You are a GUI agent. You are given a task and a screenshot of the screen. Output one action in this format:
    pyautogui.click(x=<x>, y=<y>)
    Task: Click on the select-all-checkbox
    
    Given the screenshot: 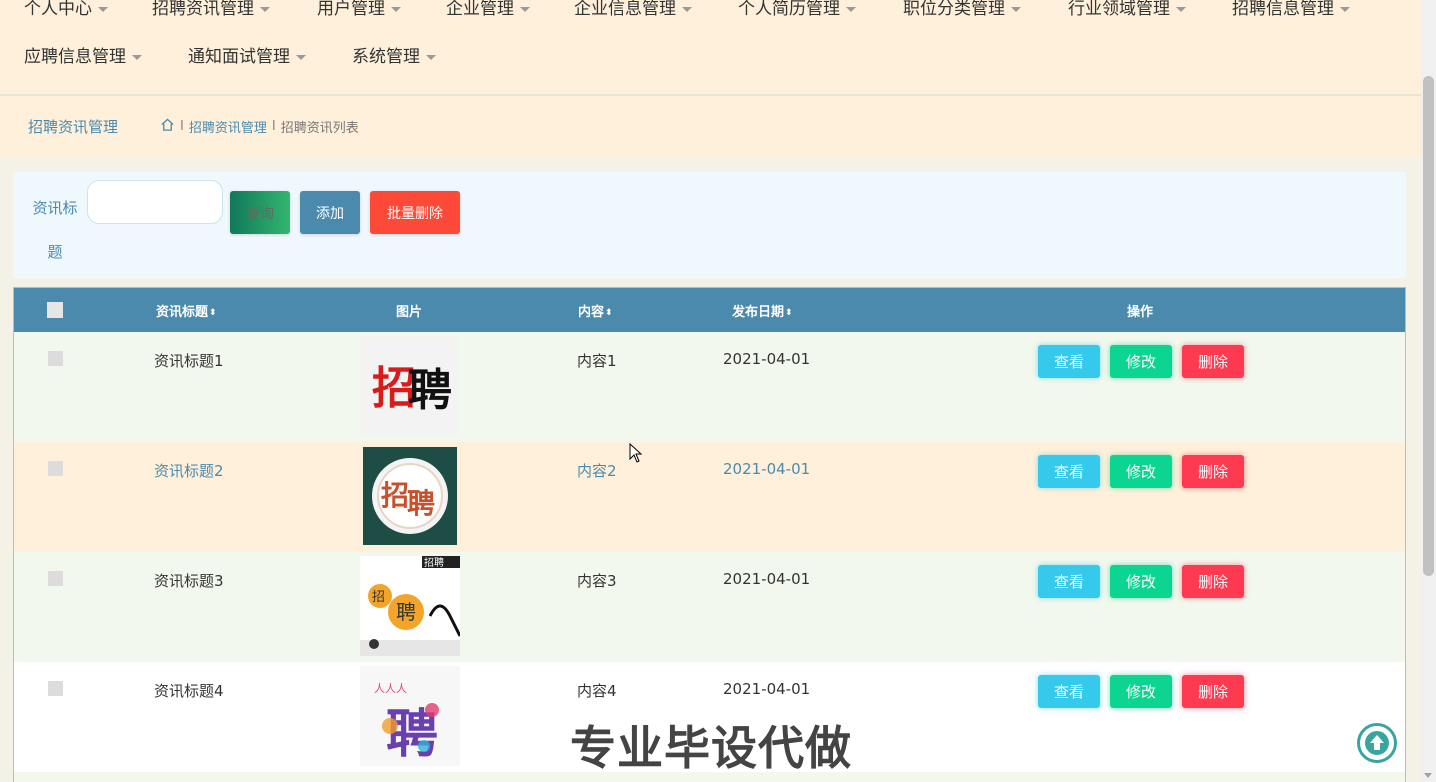 What is the action you would take?
    pyautogui.click(x=55, y=310)
    